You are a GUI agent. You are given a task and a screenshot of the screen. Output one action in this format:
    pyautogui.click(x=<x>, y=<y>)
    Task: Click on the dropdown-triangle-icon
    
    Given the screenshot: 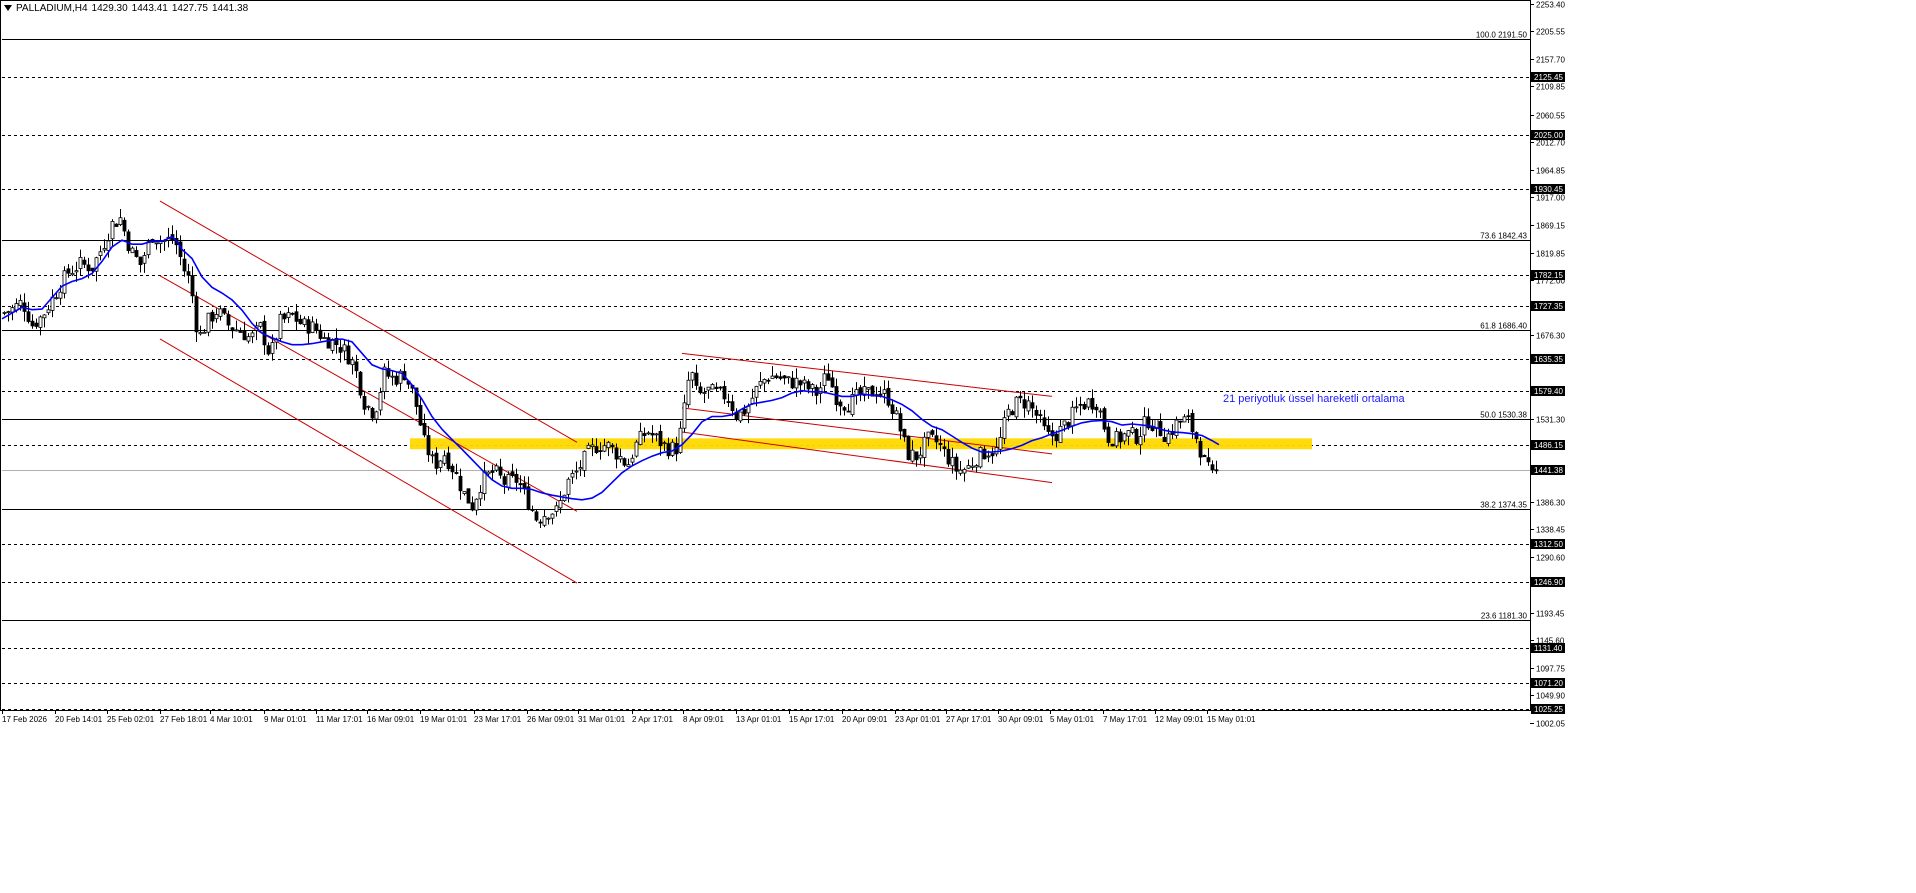 What is the action you would take?
    pyautogui.click(x=8, y=8)
    